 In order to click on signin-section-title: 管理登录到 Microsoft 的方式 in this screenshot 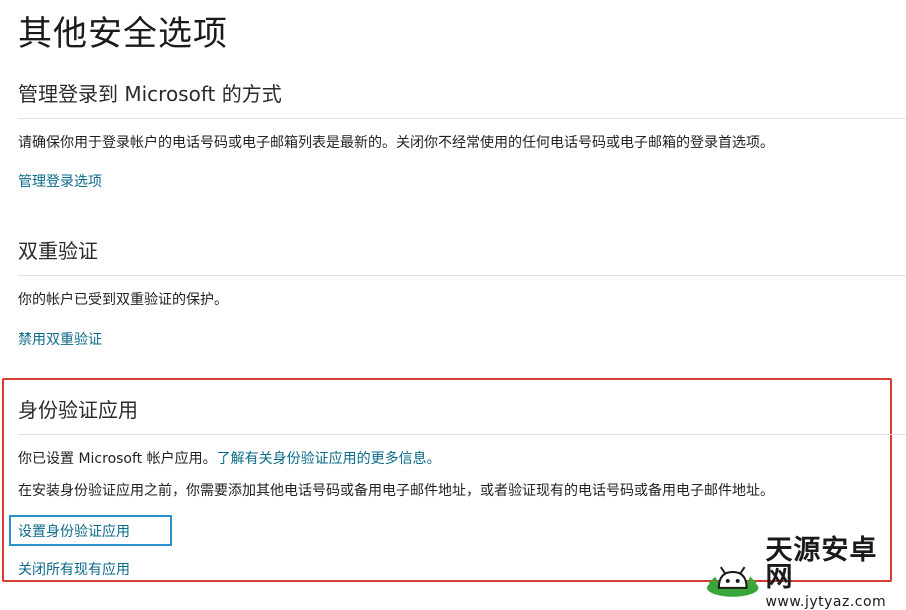, I will do `click(150, 94)`.